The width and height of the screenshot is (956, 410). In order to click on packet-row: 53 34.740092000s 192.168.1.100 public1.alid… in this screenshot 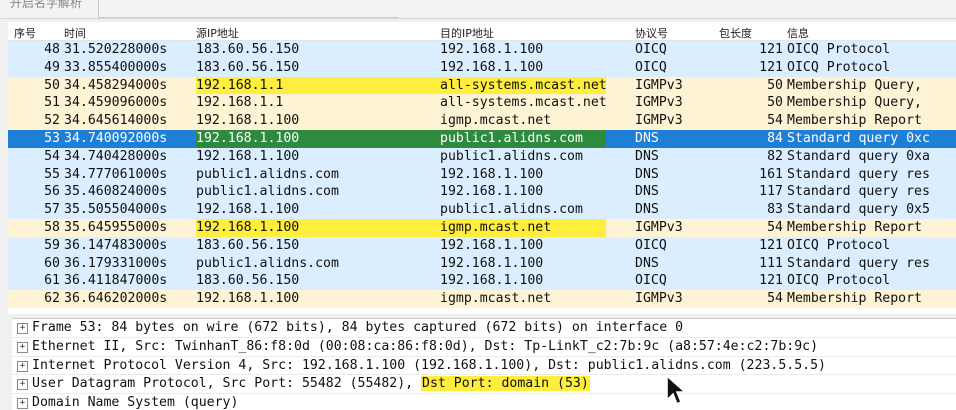, I will do `click(482, 138)`.